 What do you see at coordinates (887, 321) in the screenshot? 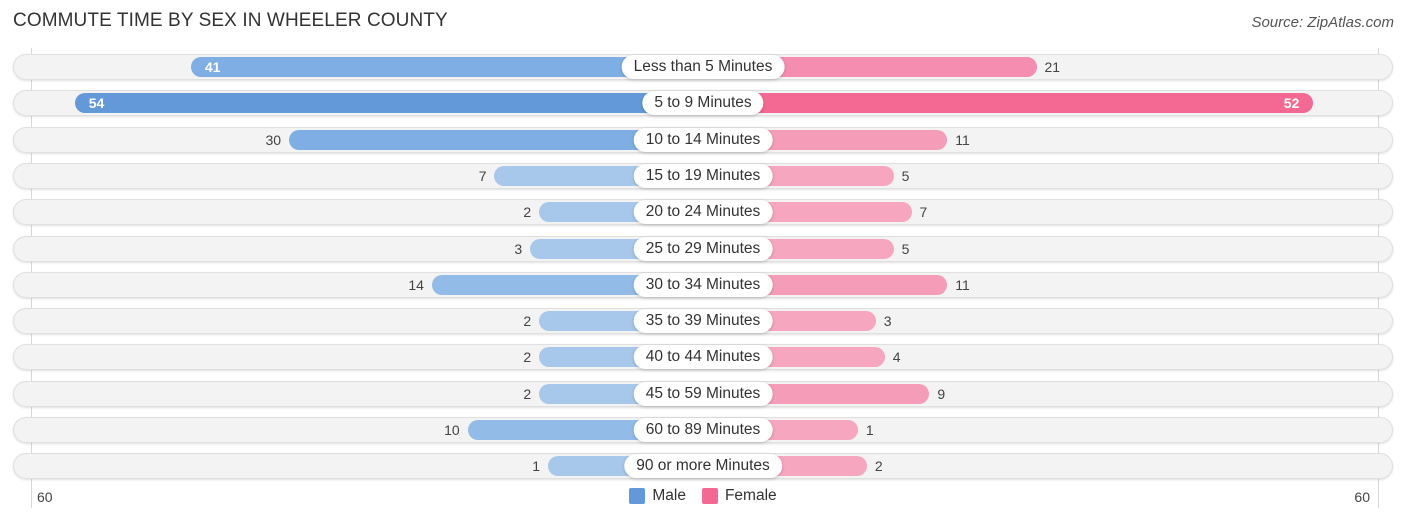
I see `value-label-female: 3` at bounding box center [887, 321].